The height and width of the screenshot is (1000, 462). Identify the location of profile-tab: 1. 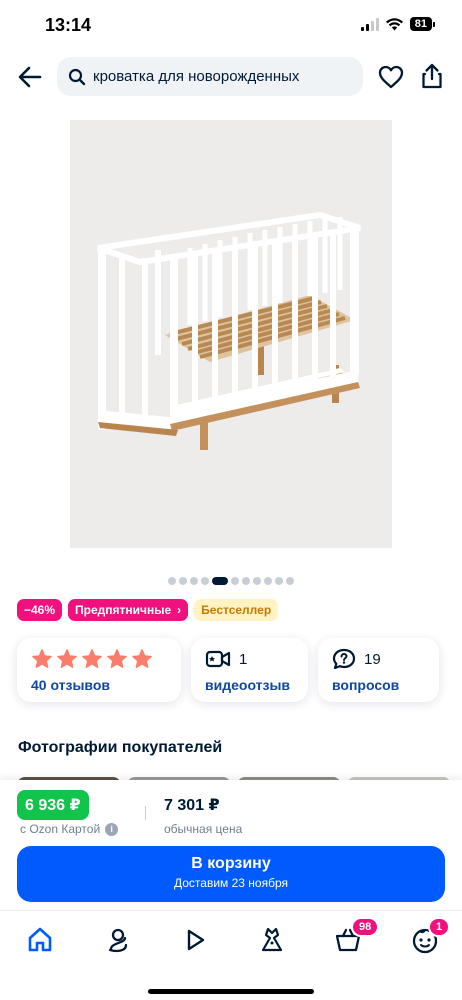
(430, 936).